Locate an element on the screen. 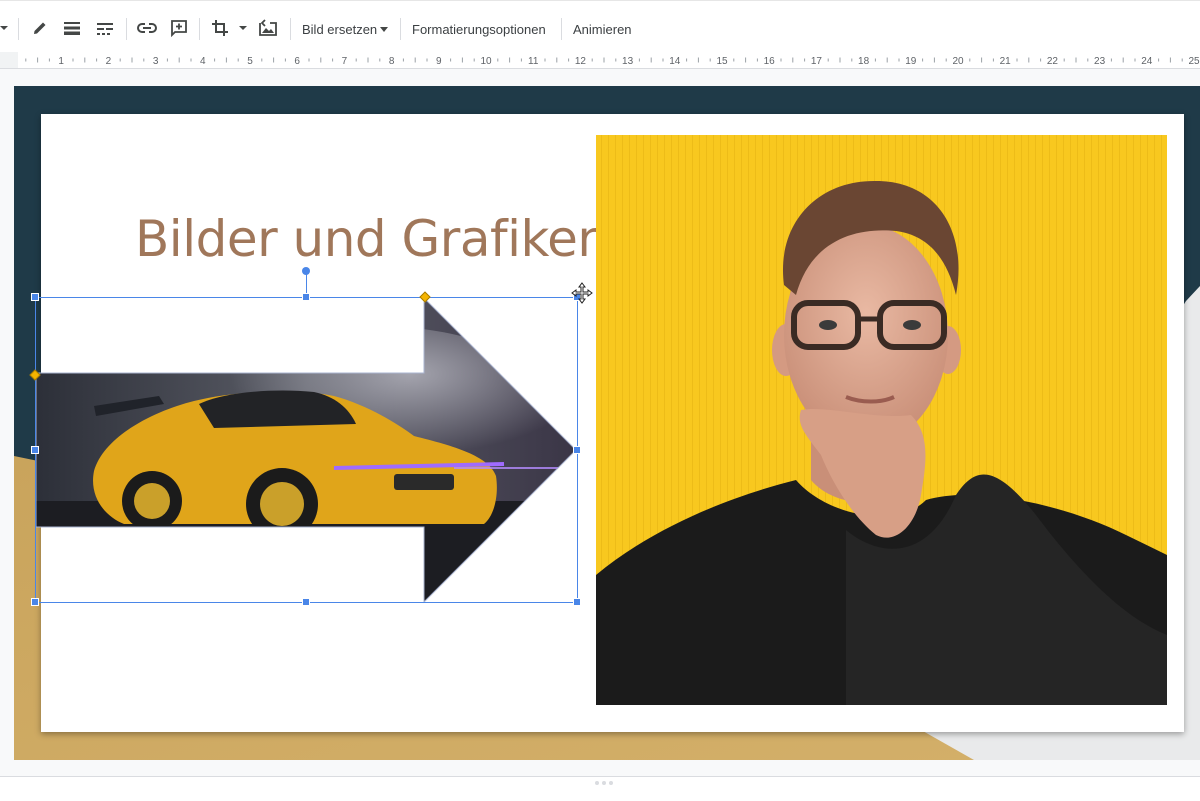 The image size is (1200, 801). ruler-number: 24 is located at coordinates (1147, 61).